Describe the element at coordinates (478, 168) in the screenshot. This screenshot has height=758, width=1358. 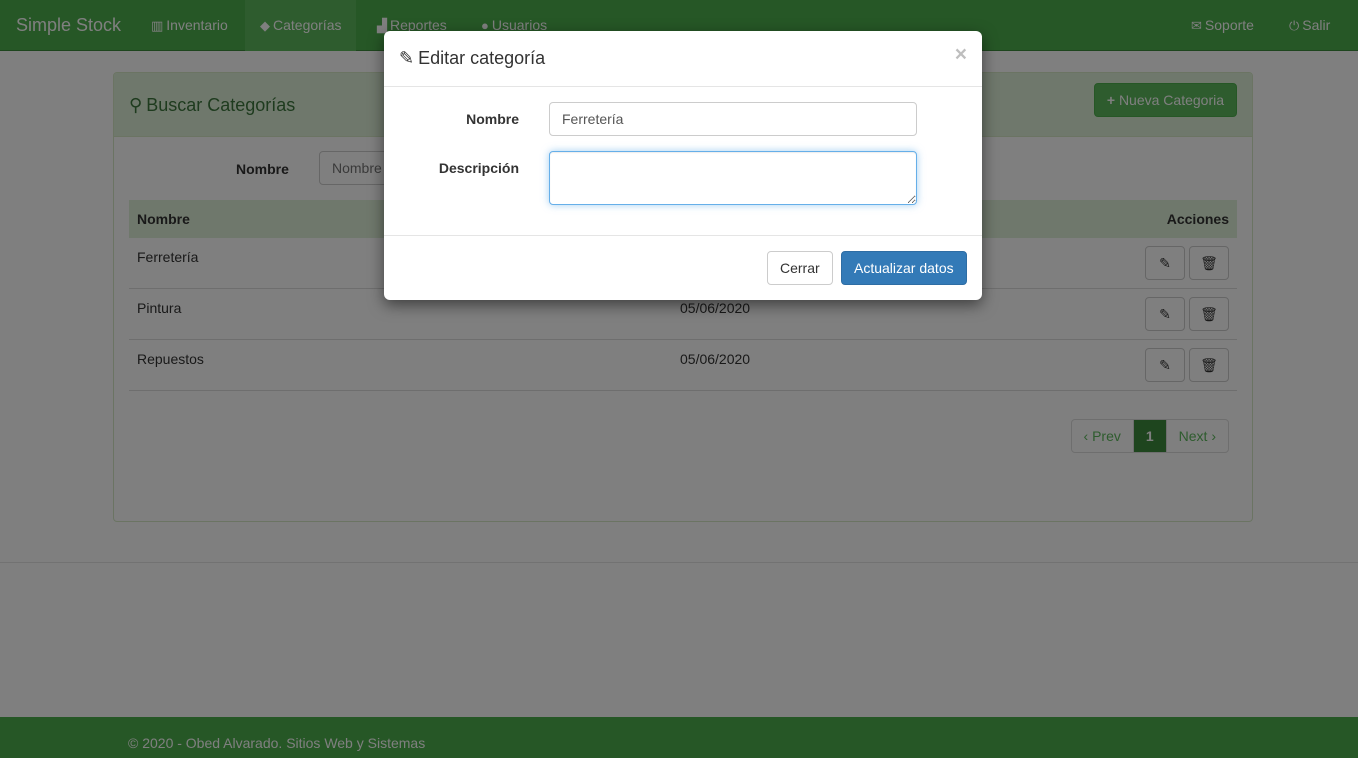
I see `description-field-label: Descripción` at that location.